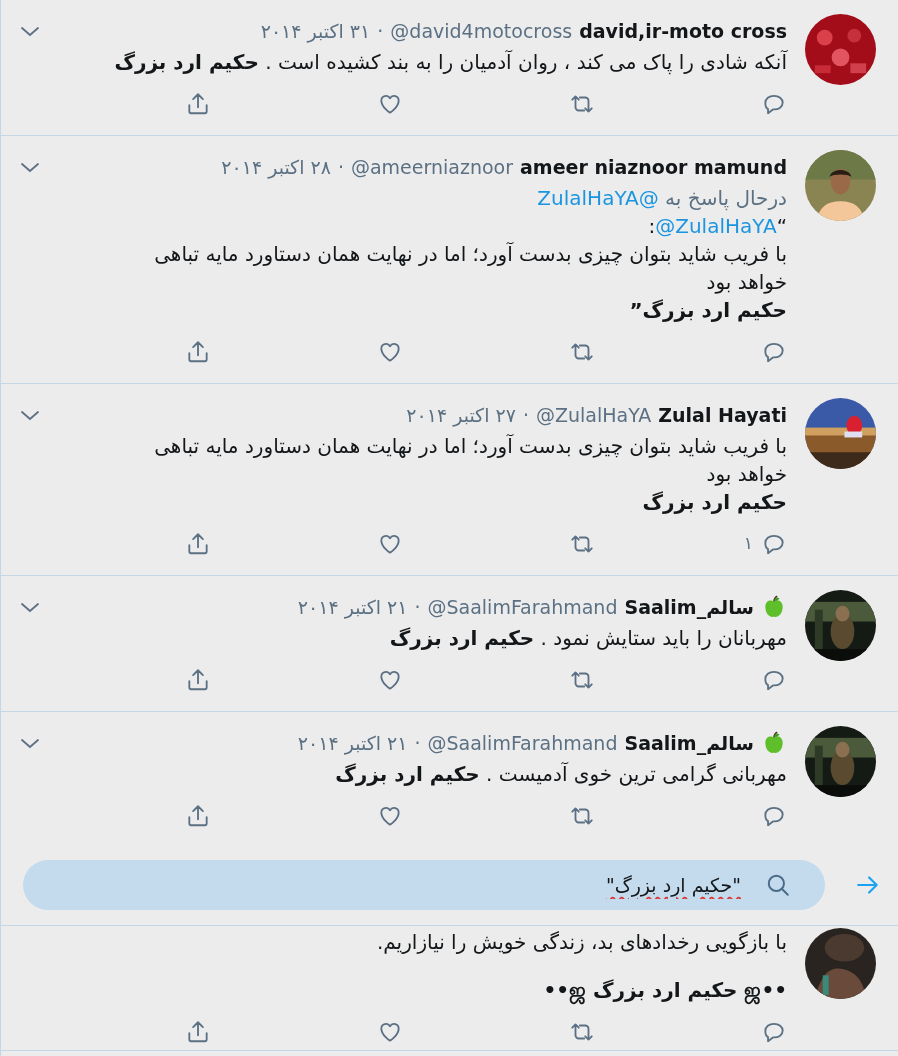  Describe the element at coordinates (748, 544) in the screenshot. I see `reply-count: ۱` at that location.